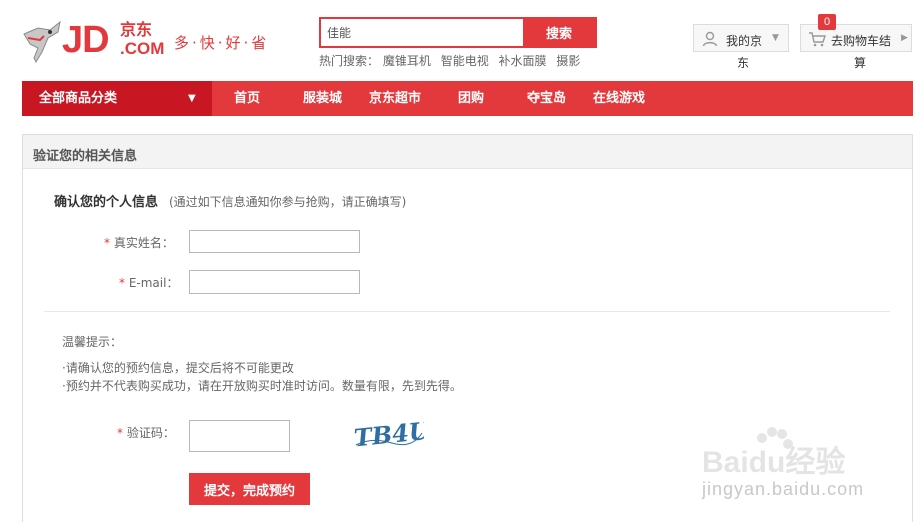 This screenshot has height=522, width=916. Describe the element at coordinates (467, 152) in the screenshot. I see `panel-header: 验证您的相关信息` at that location.